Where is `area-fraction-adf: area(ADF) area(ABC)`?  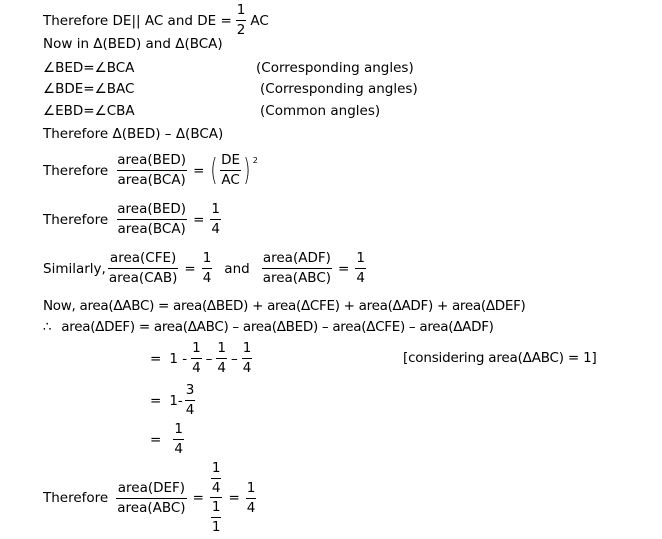
area-fraction-adf: area(ADF) area(ABC) is located at coordinates (297, 268).